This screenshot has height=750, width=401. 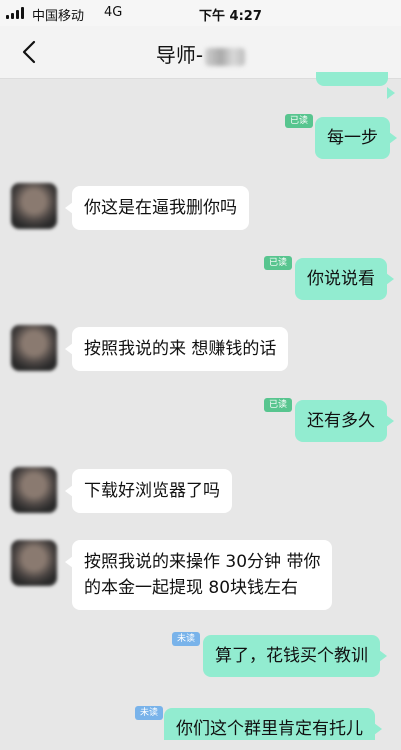 I want to click on message-text: 你们这个群里肯定有托儿, so click(x=269, y=729).